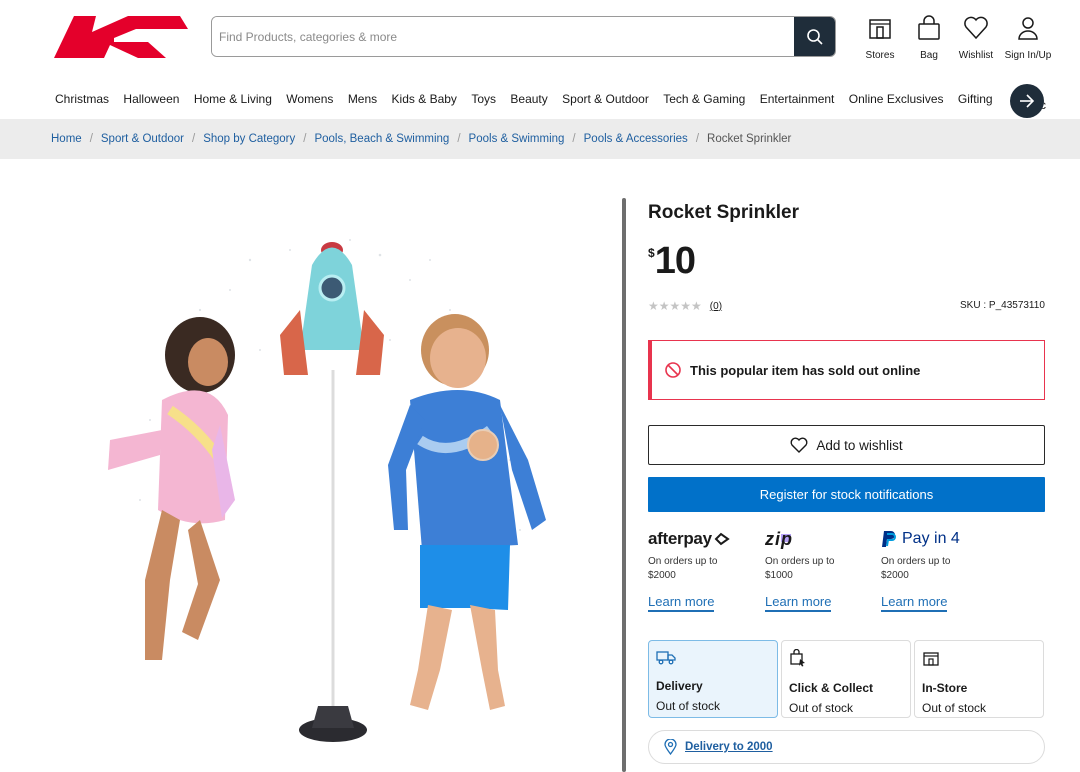  Describe the element at coordinates (805, 370) in the screenshot. I see `sold-out-alert-text: This popular item has sold out online` at that location.